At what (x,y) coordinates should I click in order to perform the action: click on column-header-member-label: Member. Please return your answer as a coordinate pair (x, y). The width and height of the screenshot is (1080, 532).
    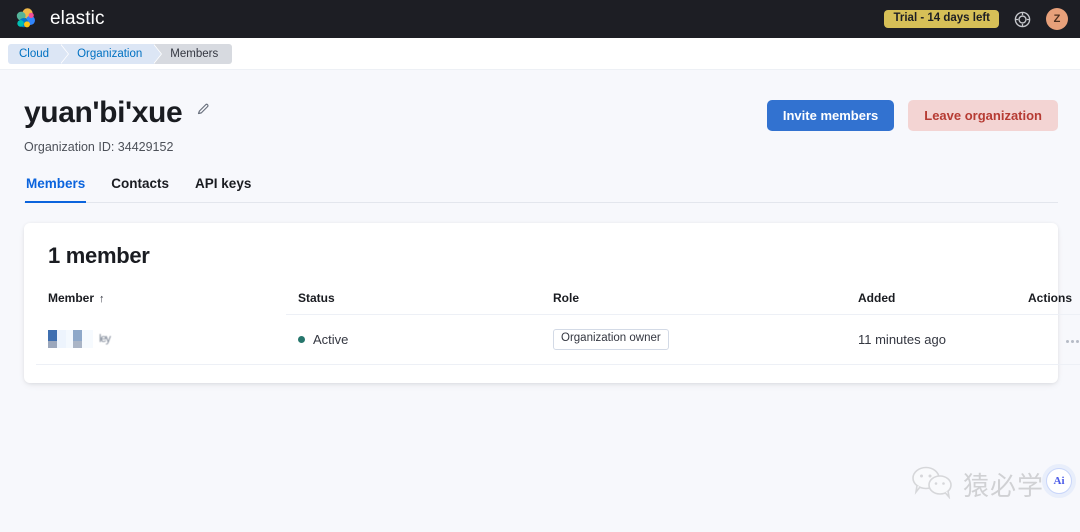
    Looking at the image, I should click on (71, 298).